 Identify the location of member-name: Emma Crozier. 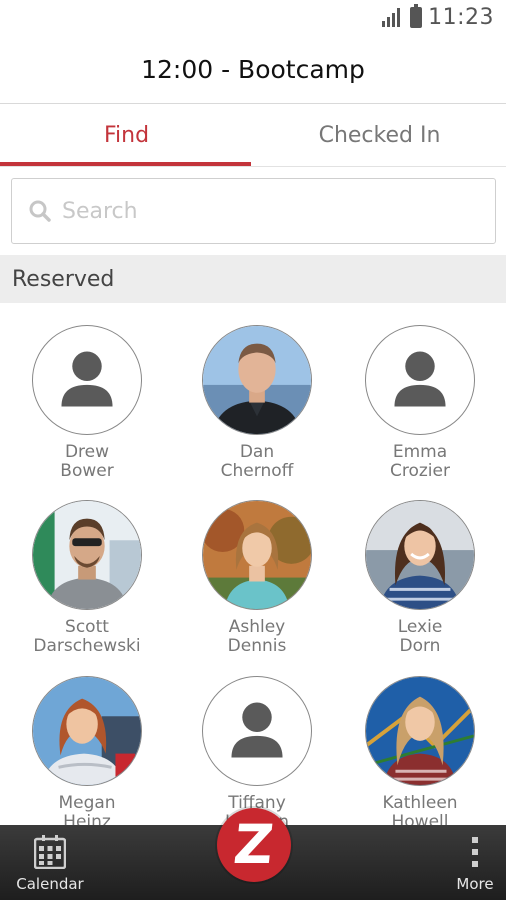
(420, 461).